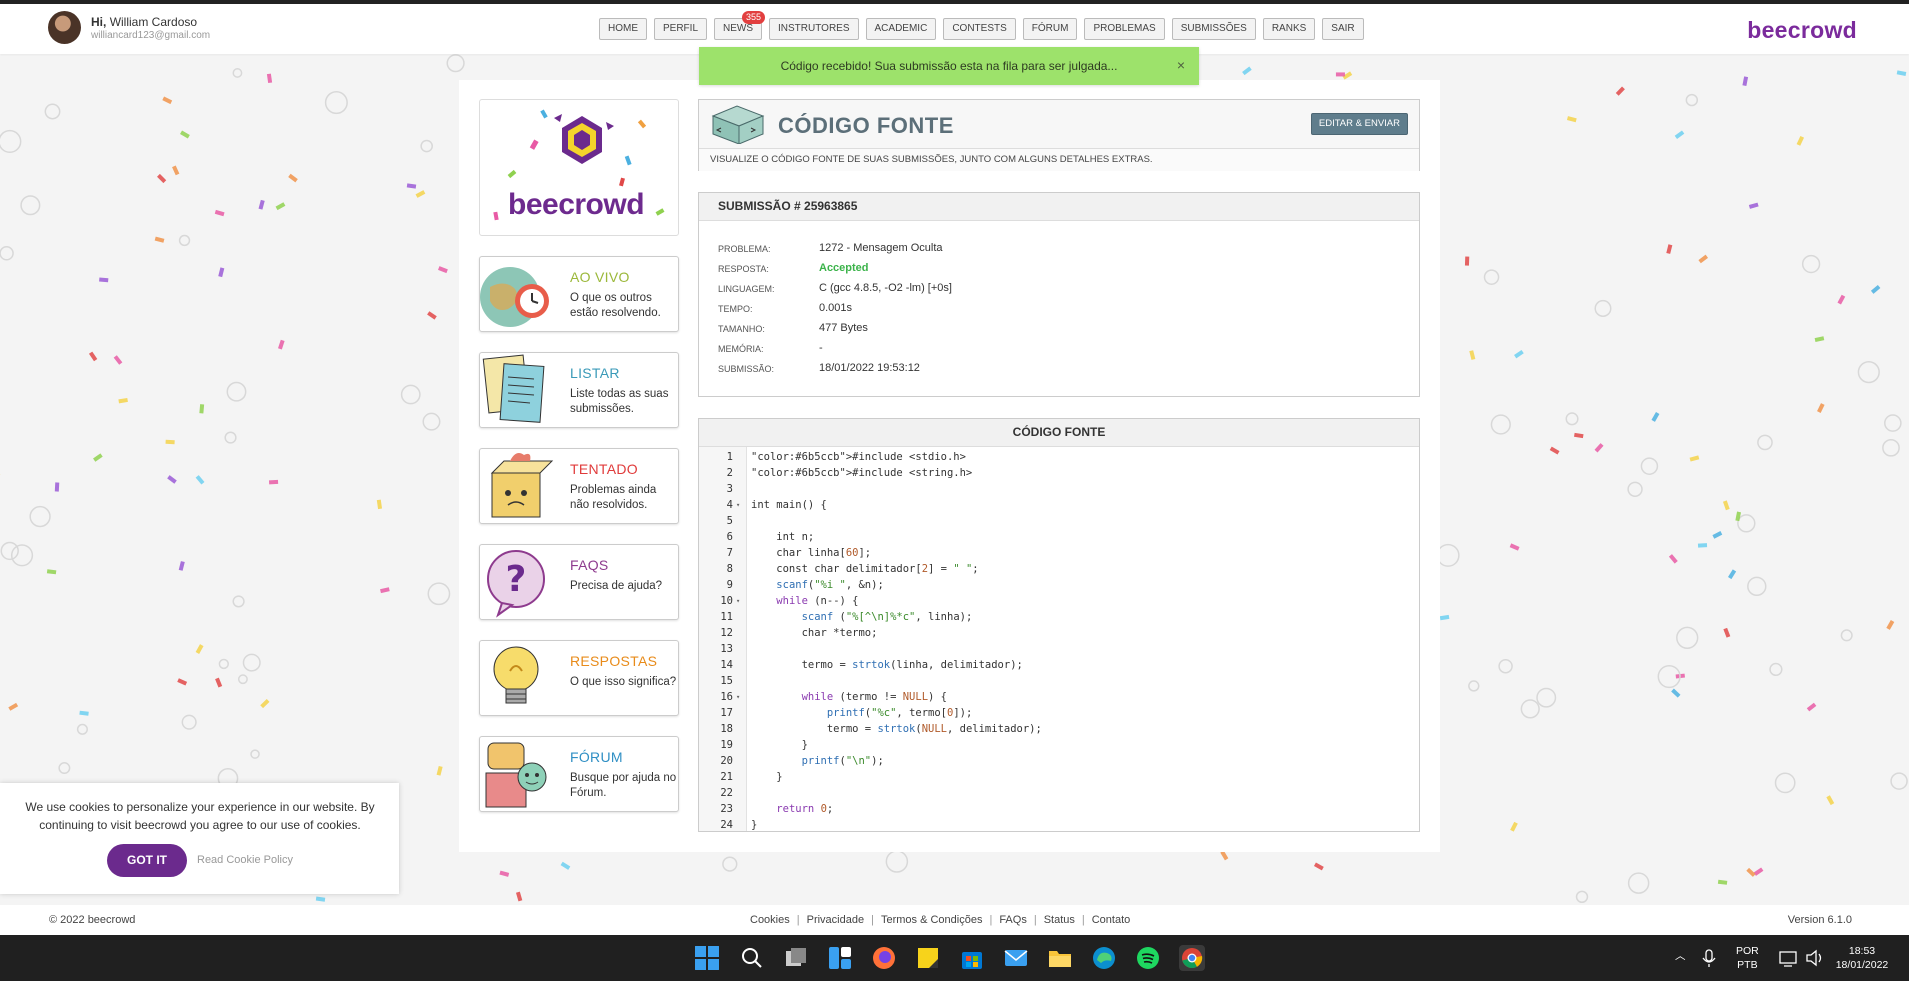 Image resolution: width=1909 pixels, height=981 pixels. What do you see at coordinates (1059, 633) in the screenshot?
I see `code-line: 12 char *termo;` at bounding box center [1059, 633].